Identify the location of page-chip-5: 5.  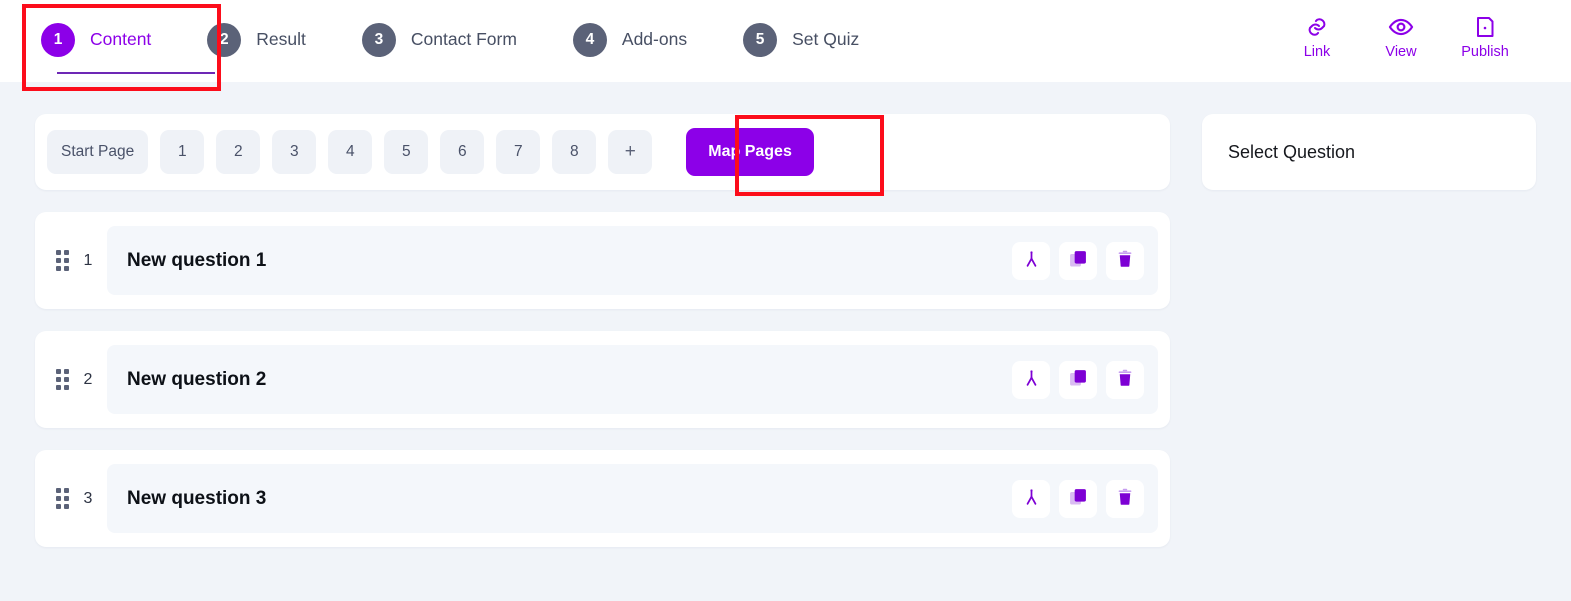
(406, 152).